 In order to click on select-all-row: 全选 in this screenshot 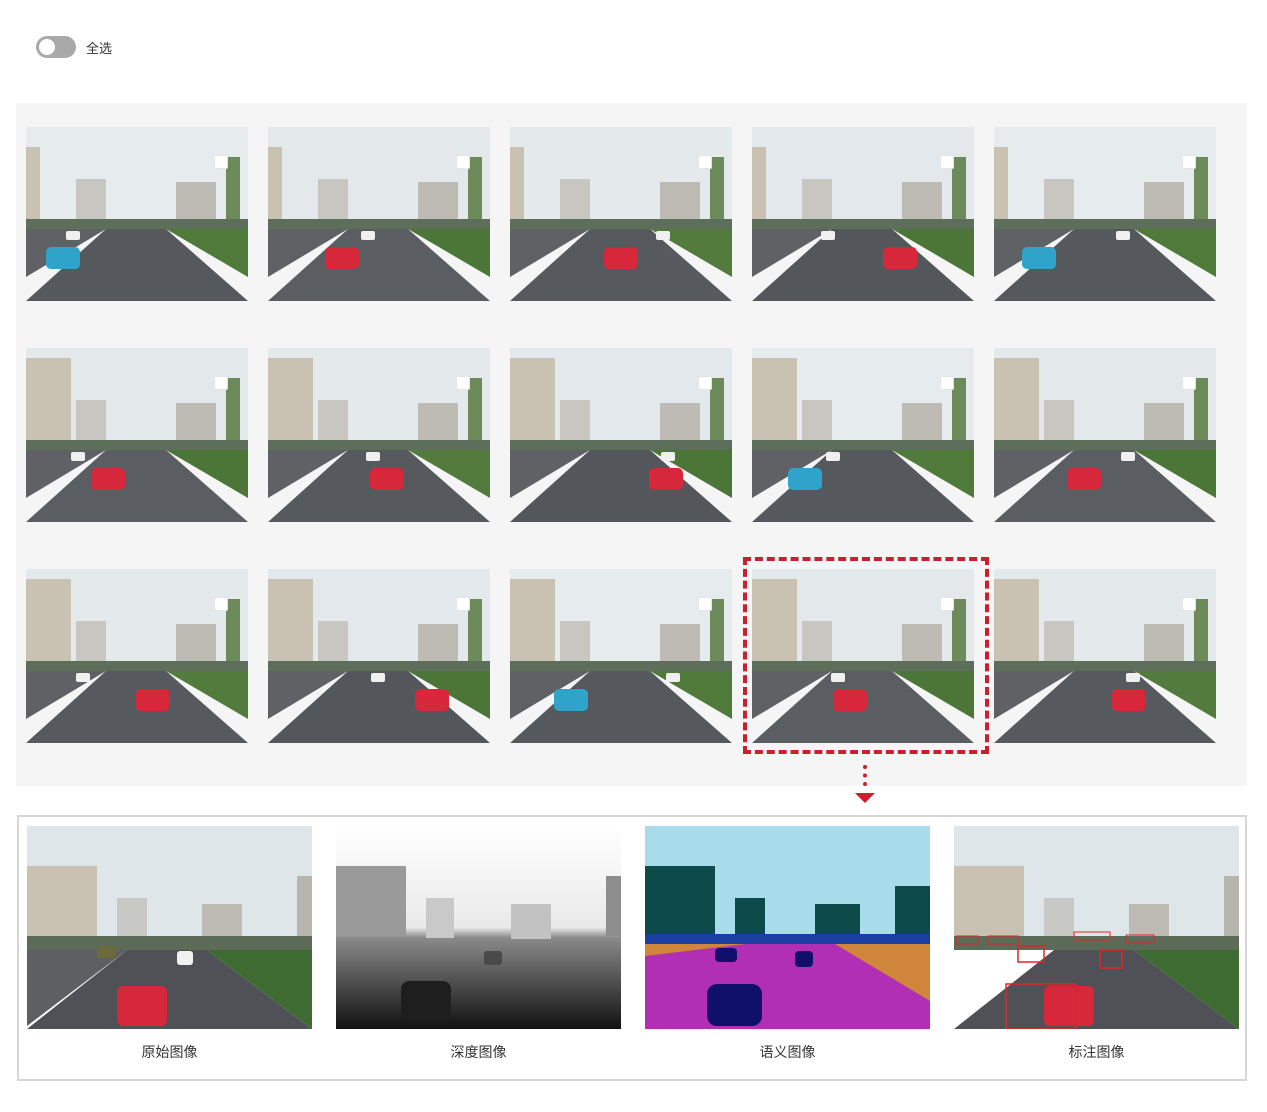, I will do `click(74, 47)`.